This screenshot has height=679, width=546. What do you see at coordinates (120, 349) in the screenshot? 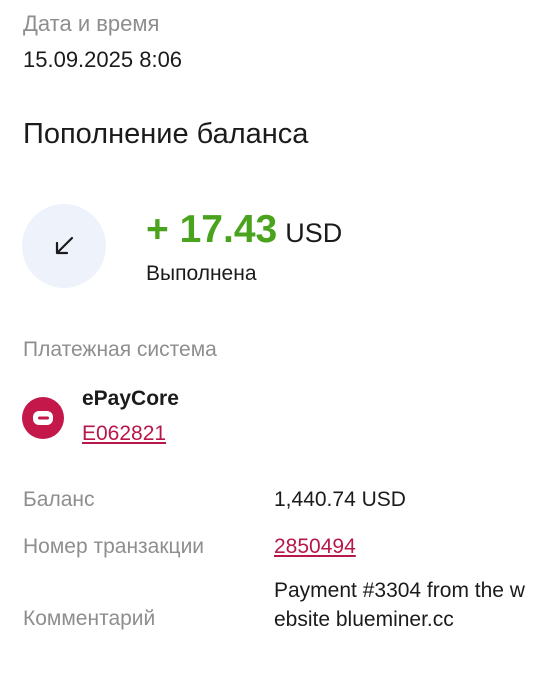
I see `payment-system-label: Платежная система` at bounding box center [120, 349].